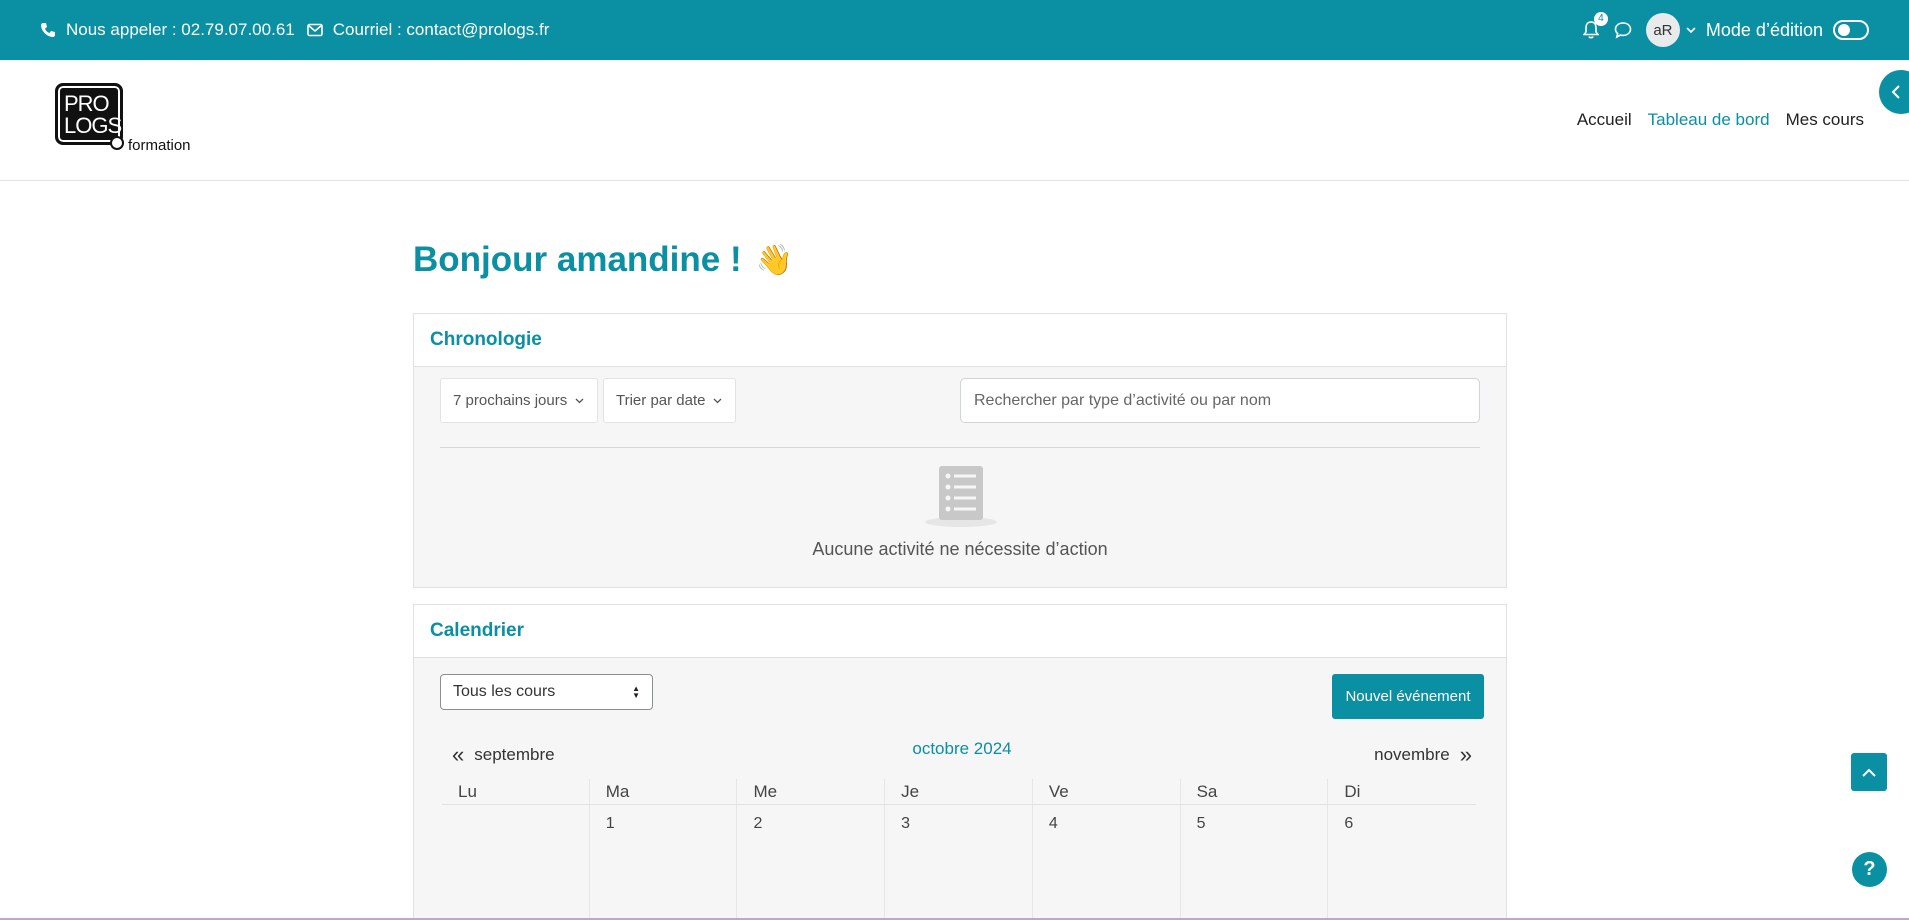 The width and height of the screenshot is (1909, 920). What do you see at coordinates (960, 631) in the screenshot?
I see `calendar-title: Calendrier` at bounding box center [960, 631].